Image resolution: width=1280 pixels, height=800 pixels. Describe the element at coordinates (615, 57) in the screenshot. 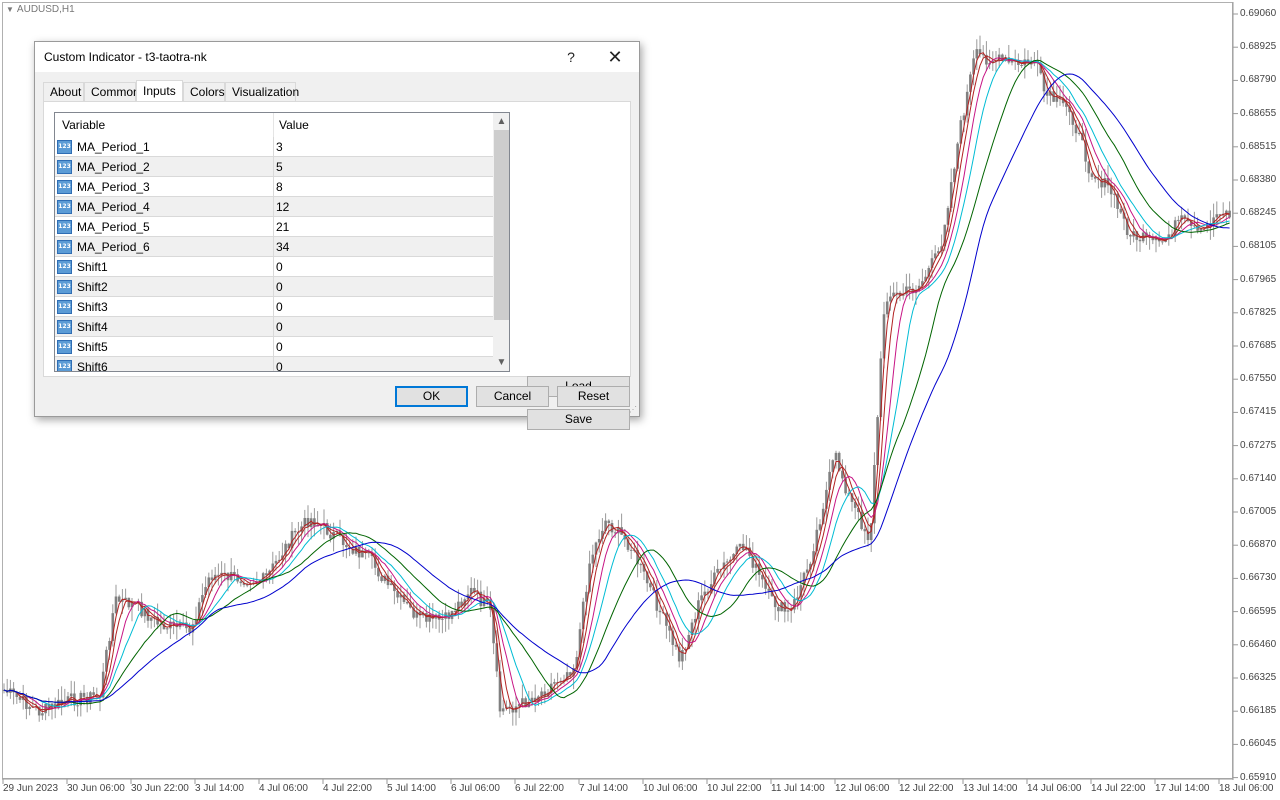

I see `close-icon: ✕` at that location.